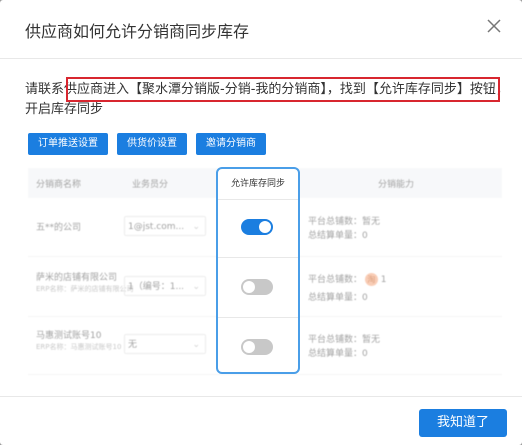 This screenshot has width=522, height=445. Describe the element at coordinates (494, 26) in the screenshot. I see `close-icon` at that location.